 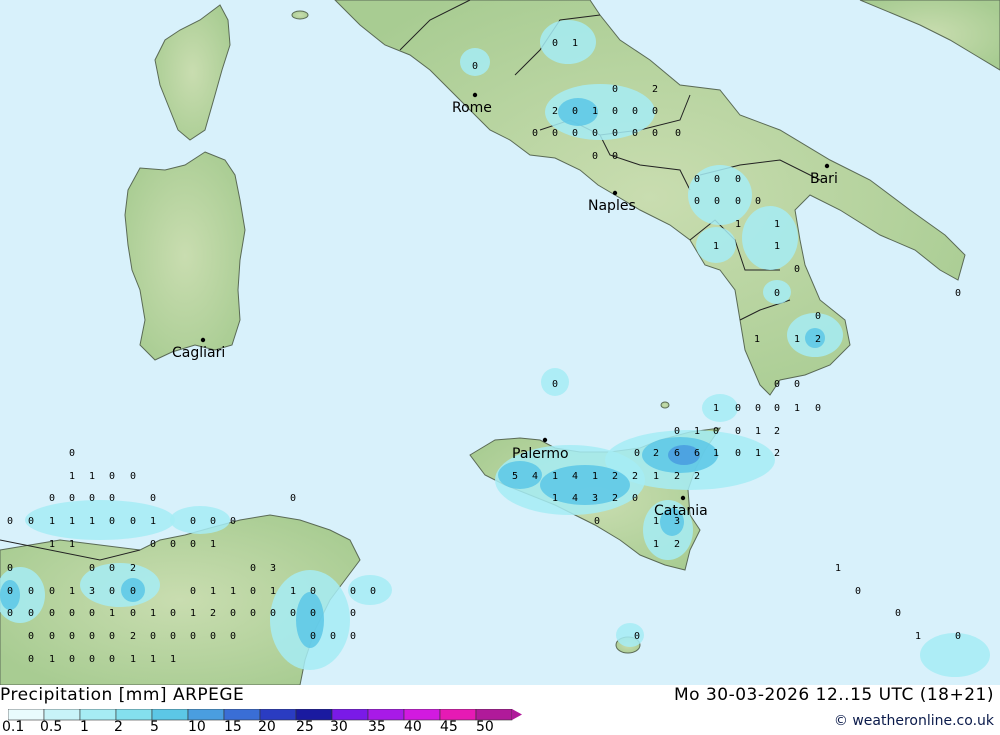 What do you see at coordinates (515, 476) in the screenshot?
I see `precip-value: 5` at bounding box center [515, 476].